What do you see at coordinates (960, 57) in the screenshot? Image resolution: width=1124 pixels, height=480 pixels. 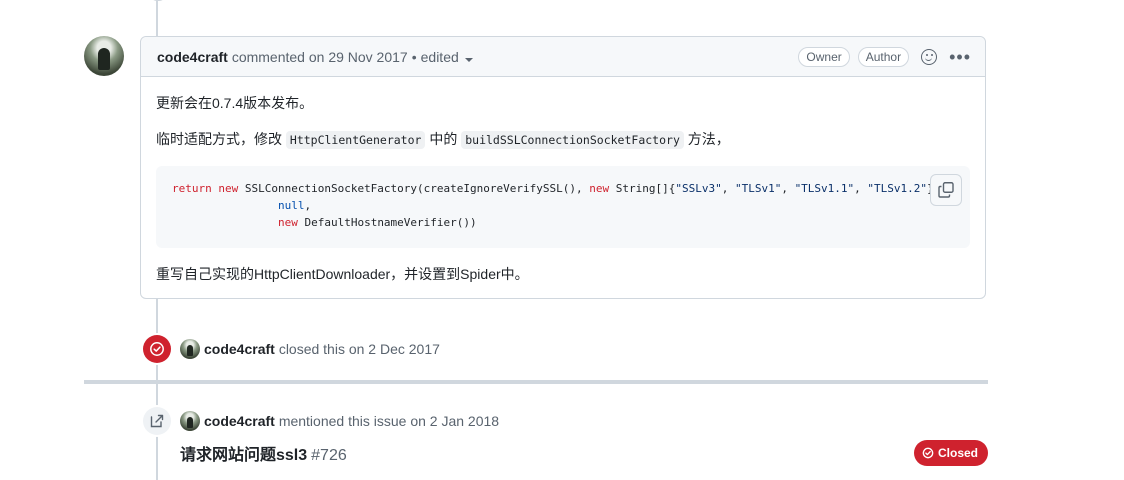 I see `kebab-icon: •••` at bounding box center [960, 57].